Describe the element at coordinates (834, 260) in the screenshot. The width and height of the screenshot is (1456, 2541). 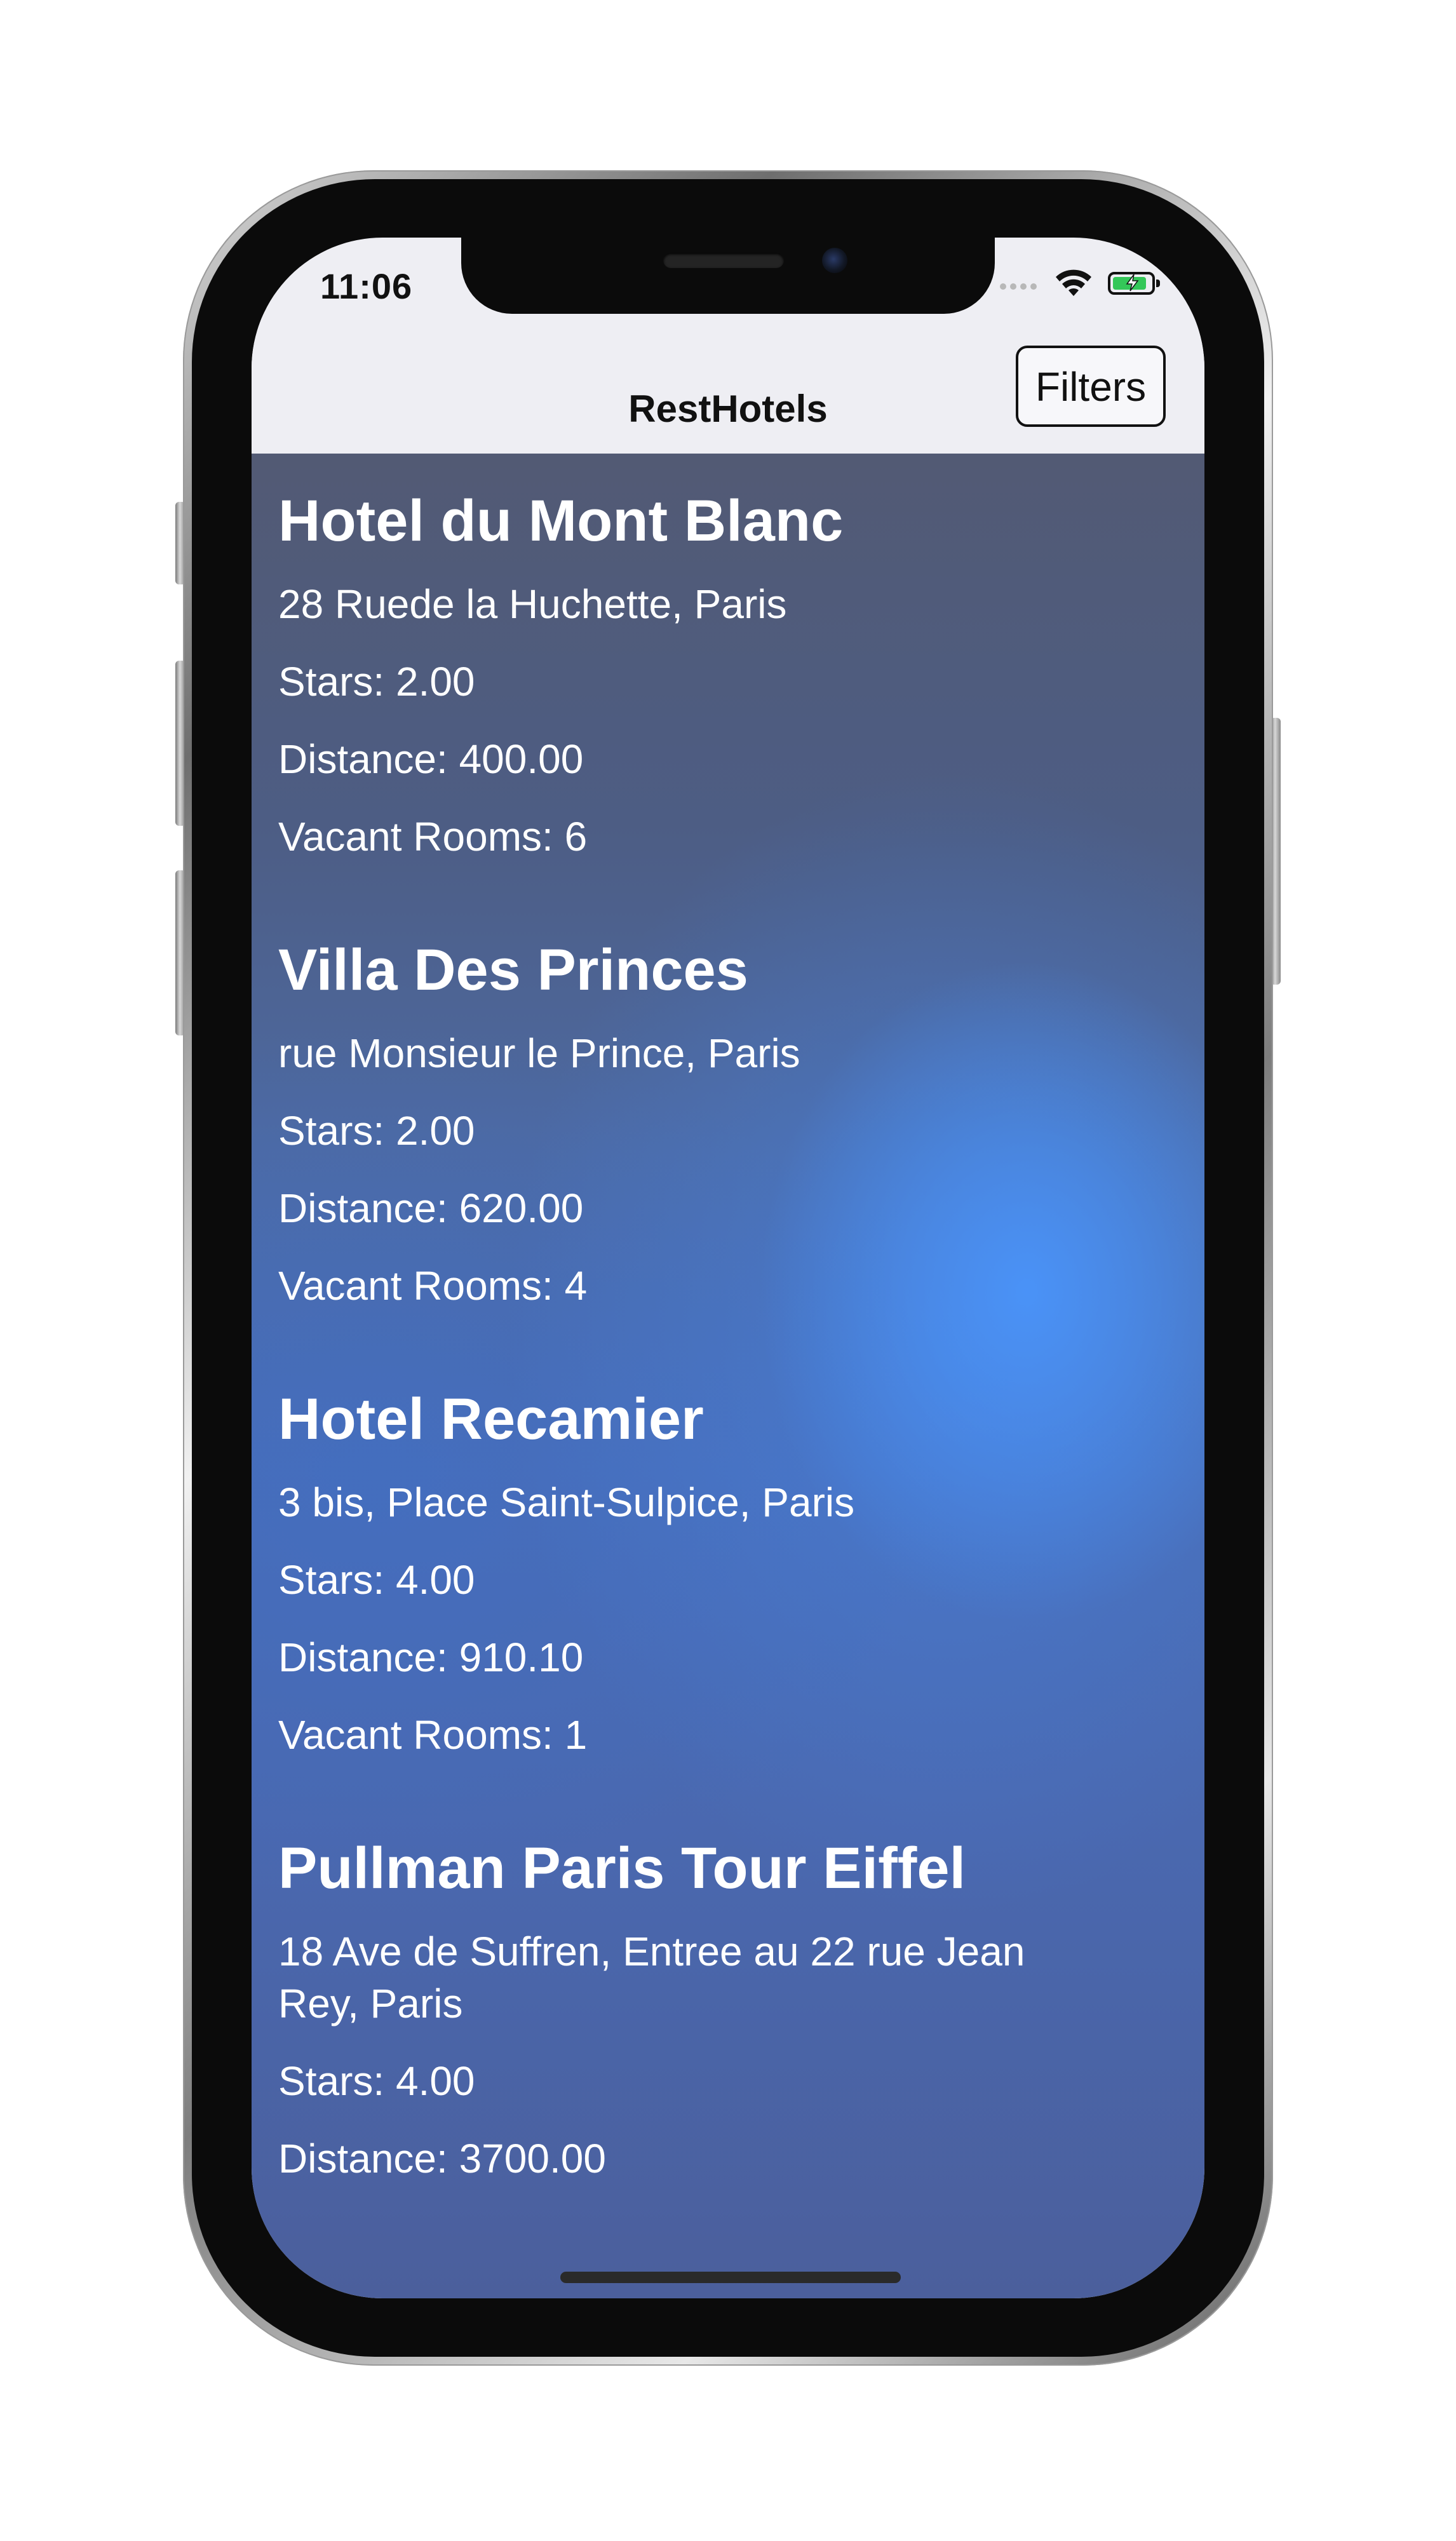
I see `front-camera` at that location.